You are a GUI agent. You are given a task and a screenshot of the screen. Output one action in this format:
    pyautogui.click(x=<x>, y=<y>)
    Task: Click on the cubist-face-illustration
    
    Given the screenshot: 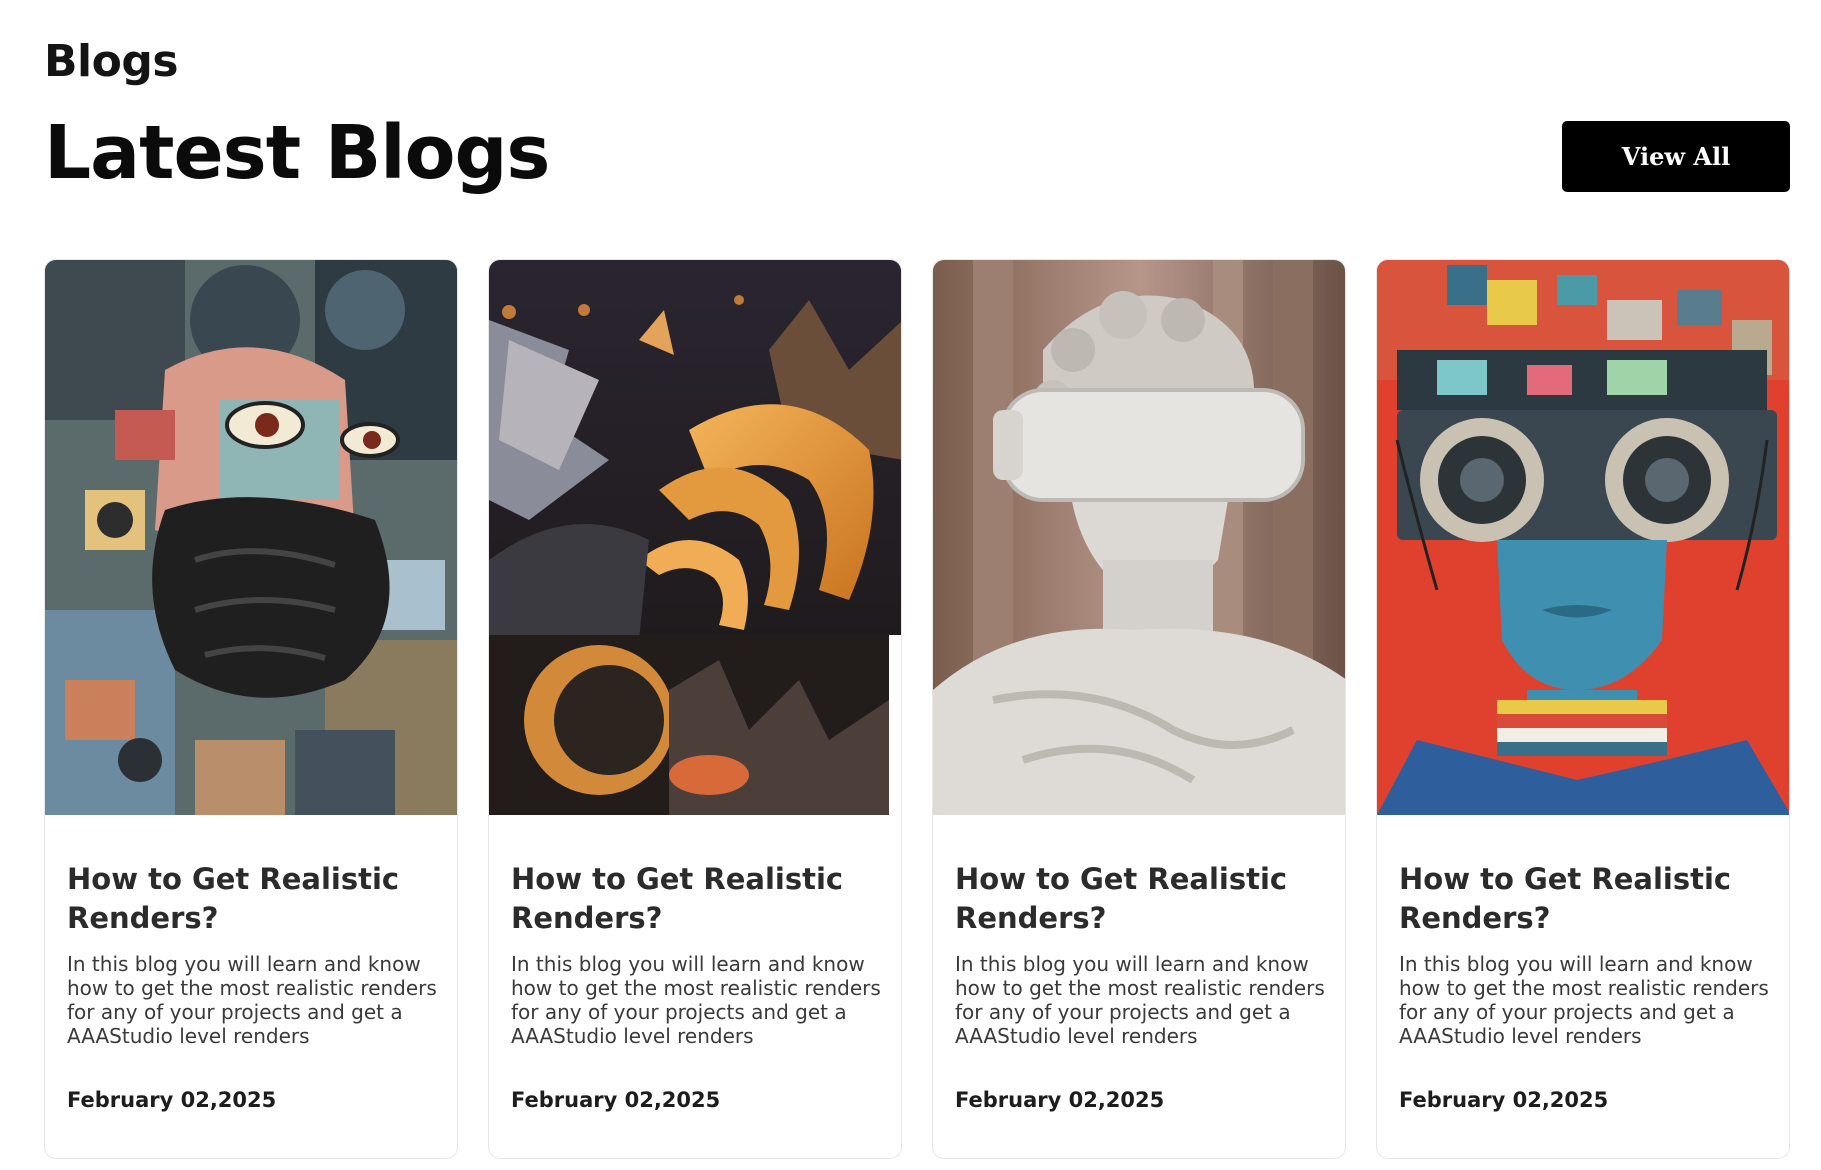 What is the action you would take?
    pyautogui.click(x=251, y=537)
    